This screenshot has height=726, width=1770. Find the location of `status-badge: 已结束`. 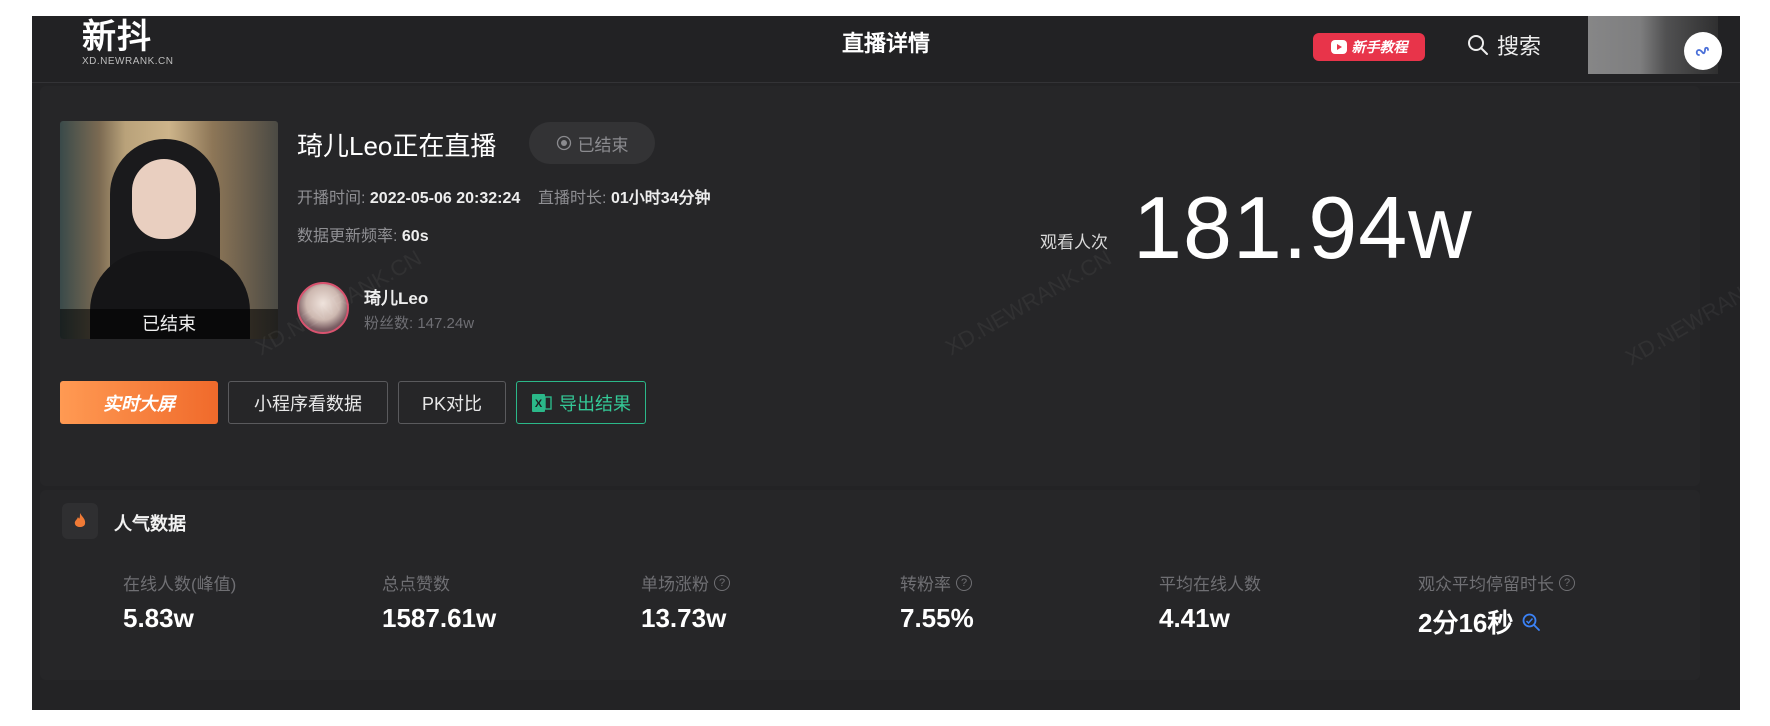

status-badge: 已结束 is located at coordinates (592, 143).